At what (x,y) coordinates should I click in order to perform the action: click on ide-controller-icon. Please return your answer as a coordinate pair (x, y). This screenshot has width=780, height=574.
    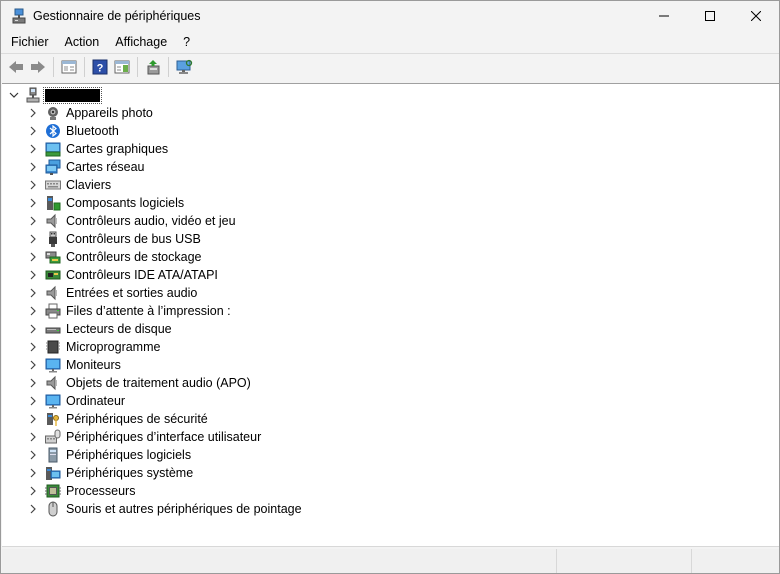
    Looking at the image, I should click on (53, 275).